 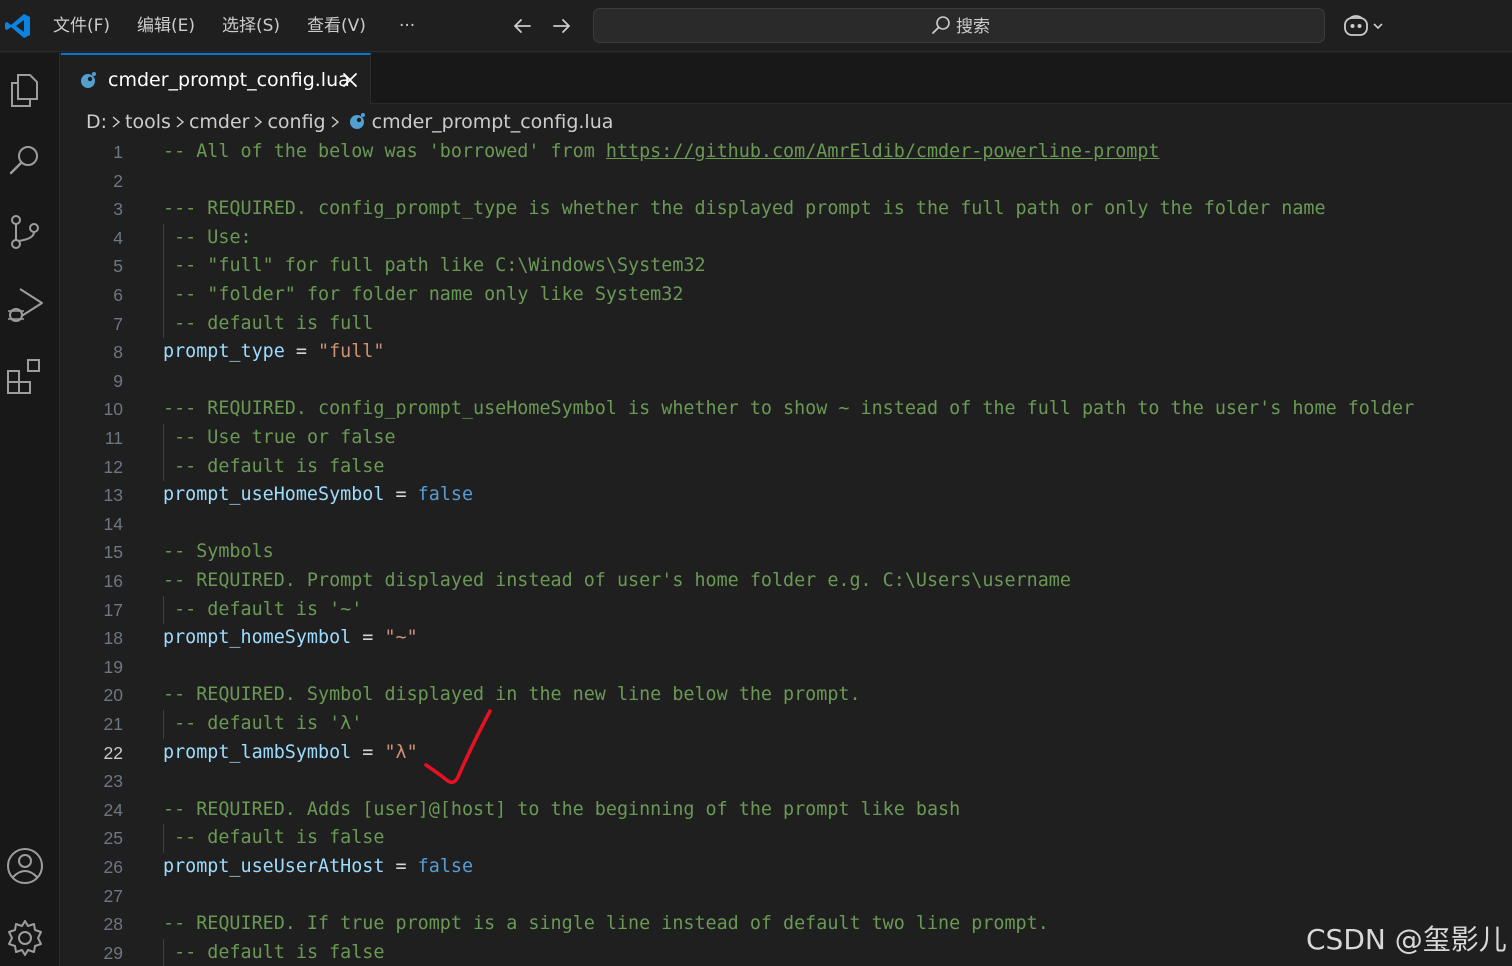 What do you see at coordinates (973, 27) in the screenshot?
I see `search-label: 搜索` at bounding box center [973, 27].